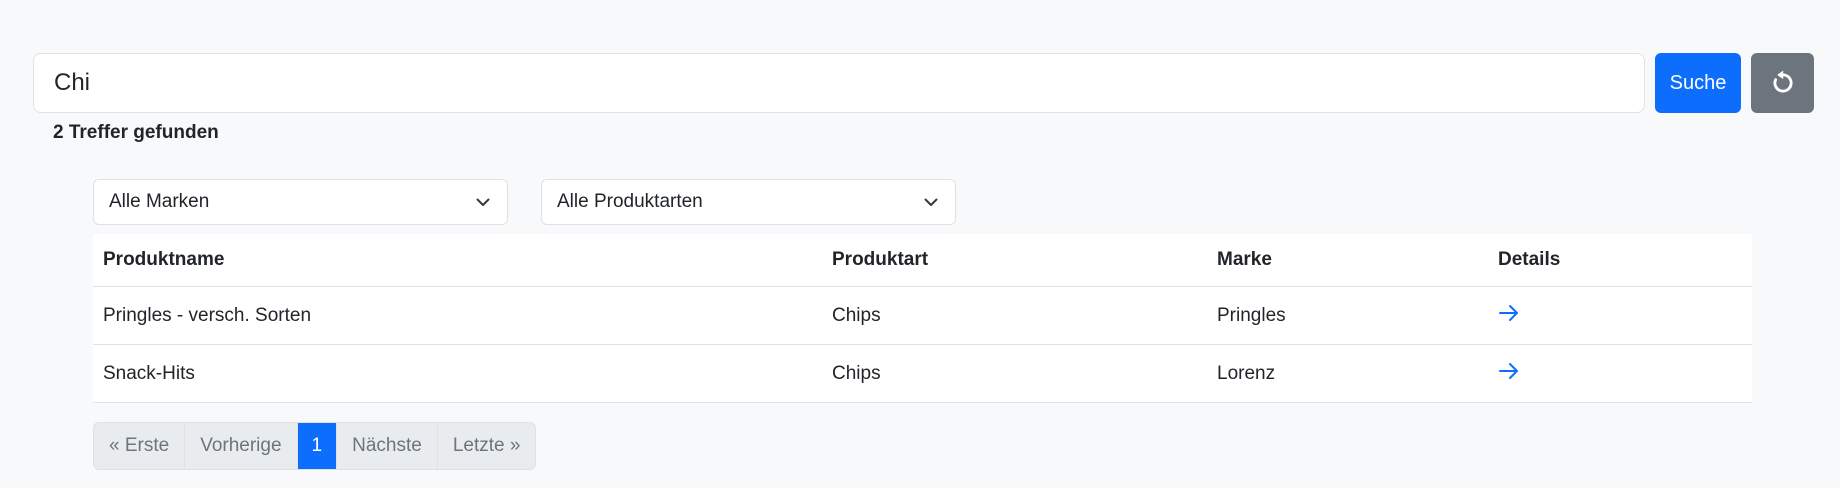  I want to click on reset-icon, so click(1782, 81).